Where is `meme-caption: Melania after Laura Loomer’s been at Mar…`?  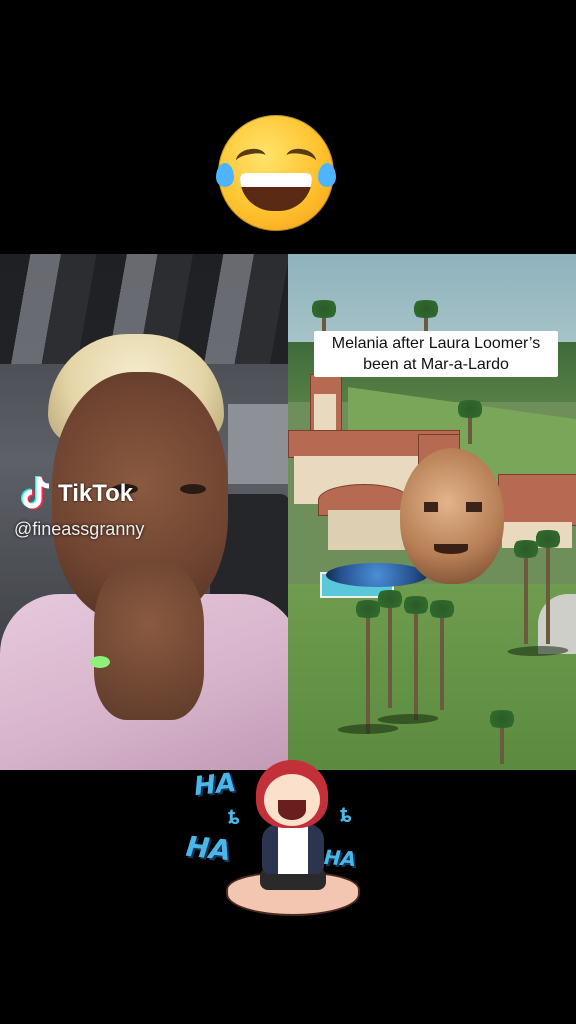
meme-caption: Melania after Laura Loomer’s been at Mar… is located at coordinates (436, 354).